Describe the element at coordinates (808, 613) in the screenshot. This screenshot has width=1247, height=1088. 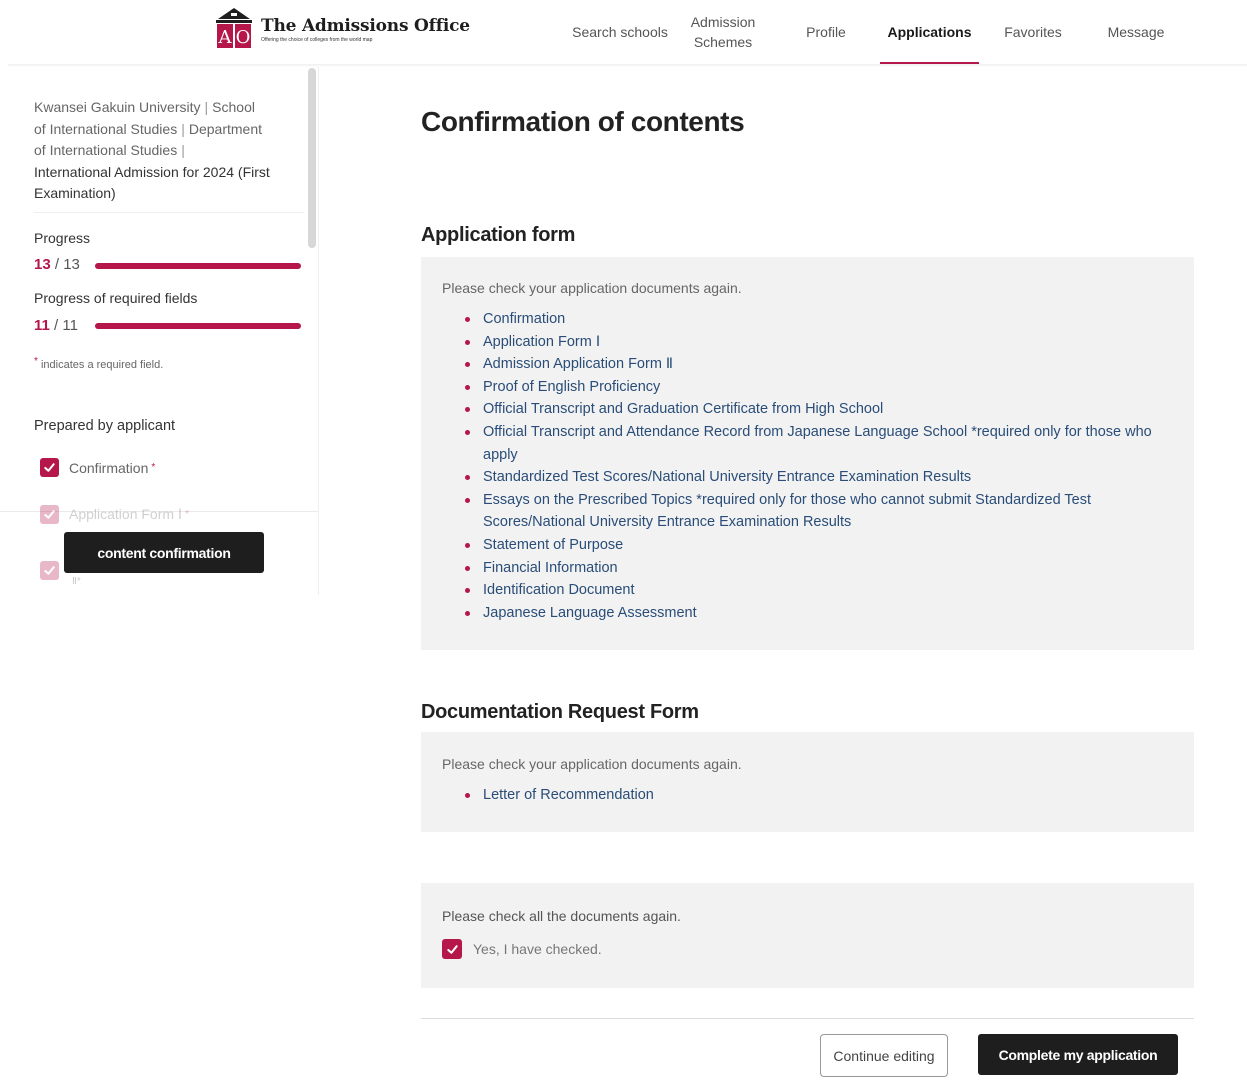
I see `document-link: Japanese Language Assessment` at that location.